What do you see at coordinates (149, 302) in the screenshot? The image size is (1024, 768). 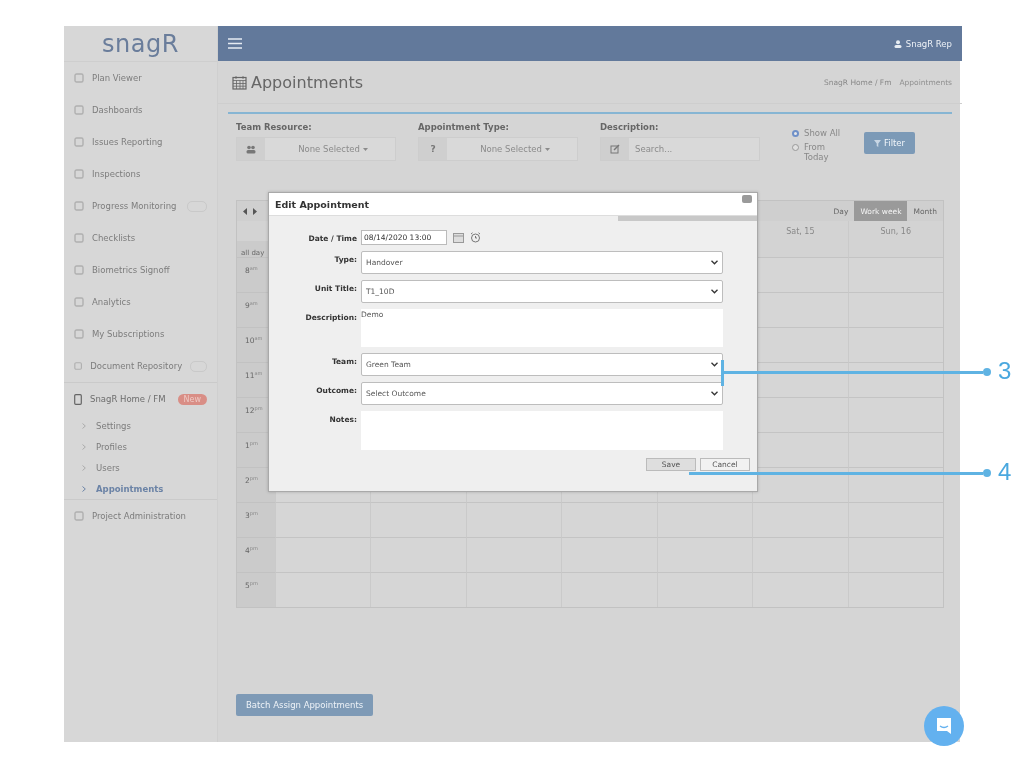 I see `sidebar-item: Analytics` at bounding box center [149, 302].